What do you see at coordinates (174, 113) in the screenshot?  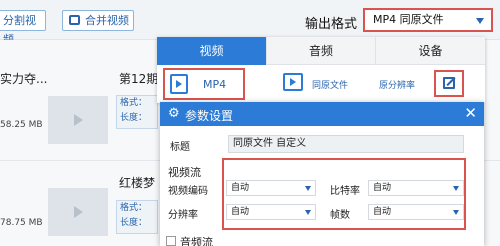 I see `gear-icon: ⚙` at bounding box center [174, 113].